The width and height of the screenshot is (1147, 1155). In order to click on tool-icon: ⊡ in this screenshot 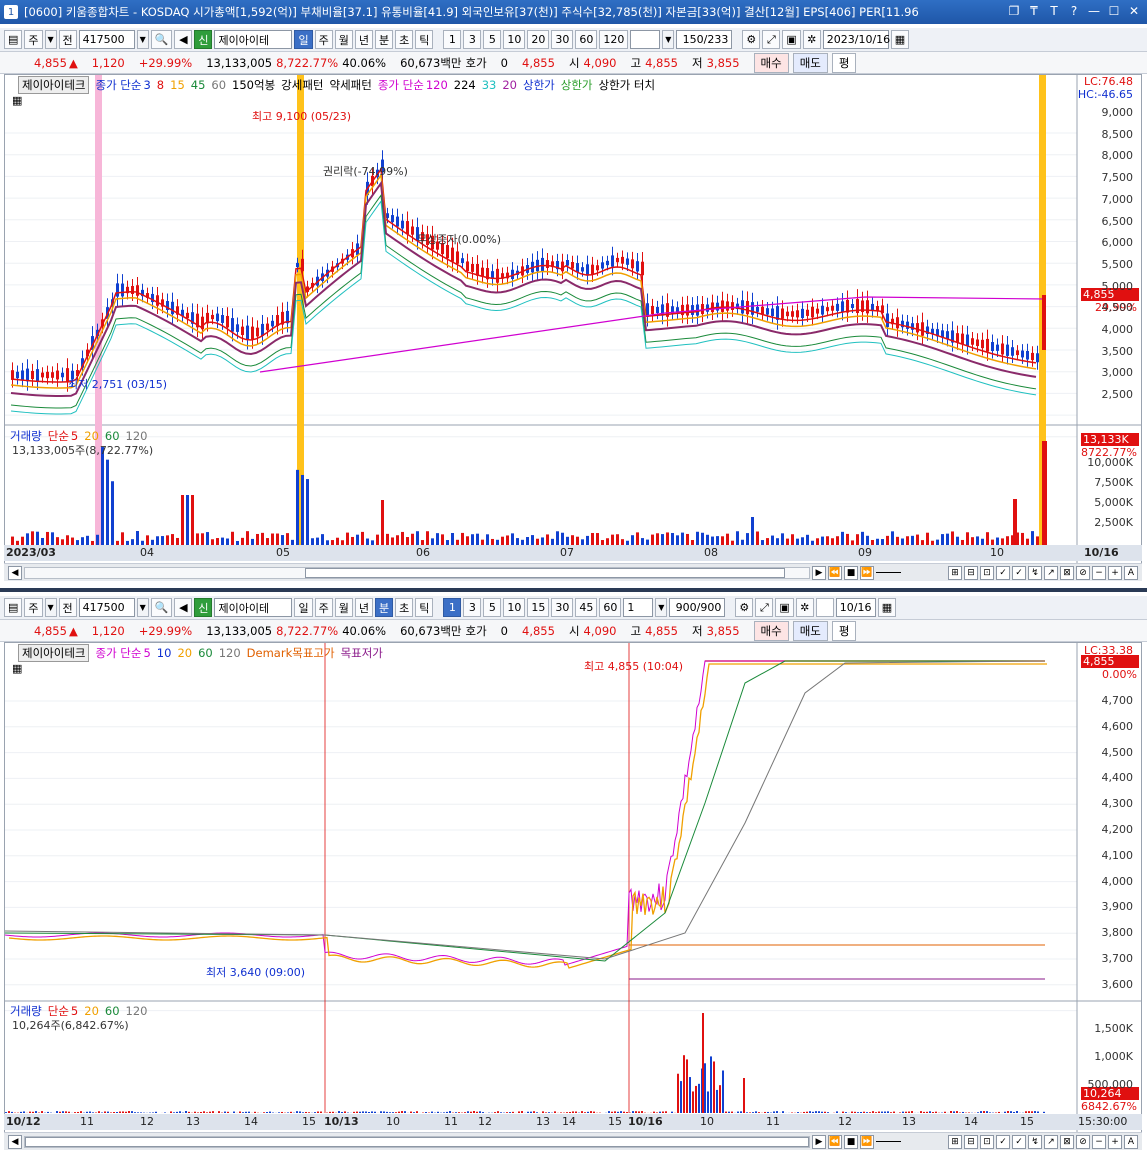, I will do `click(987, 572)`.